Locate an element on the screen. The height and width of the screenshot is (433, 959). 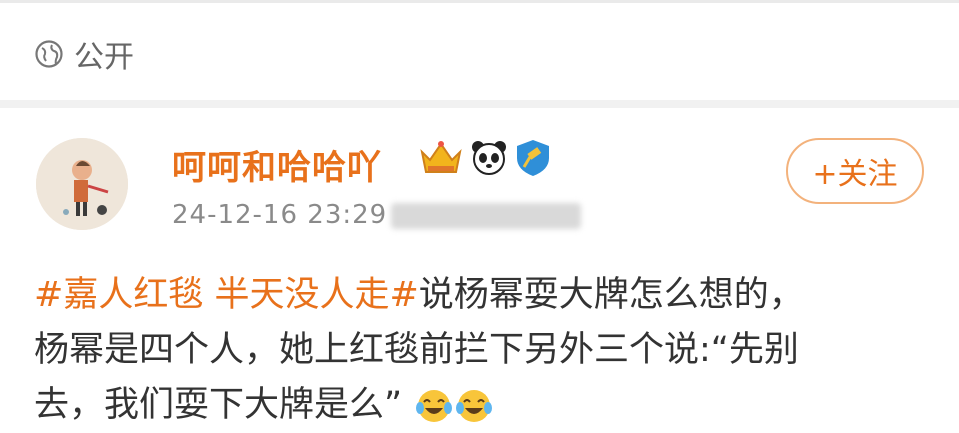
visibility-label: 公开 is located at coordinates (104, 57).